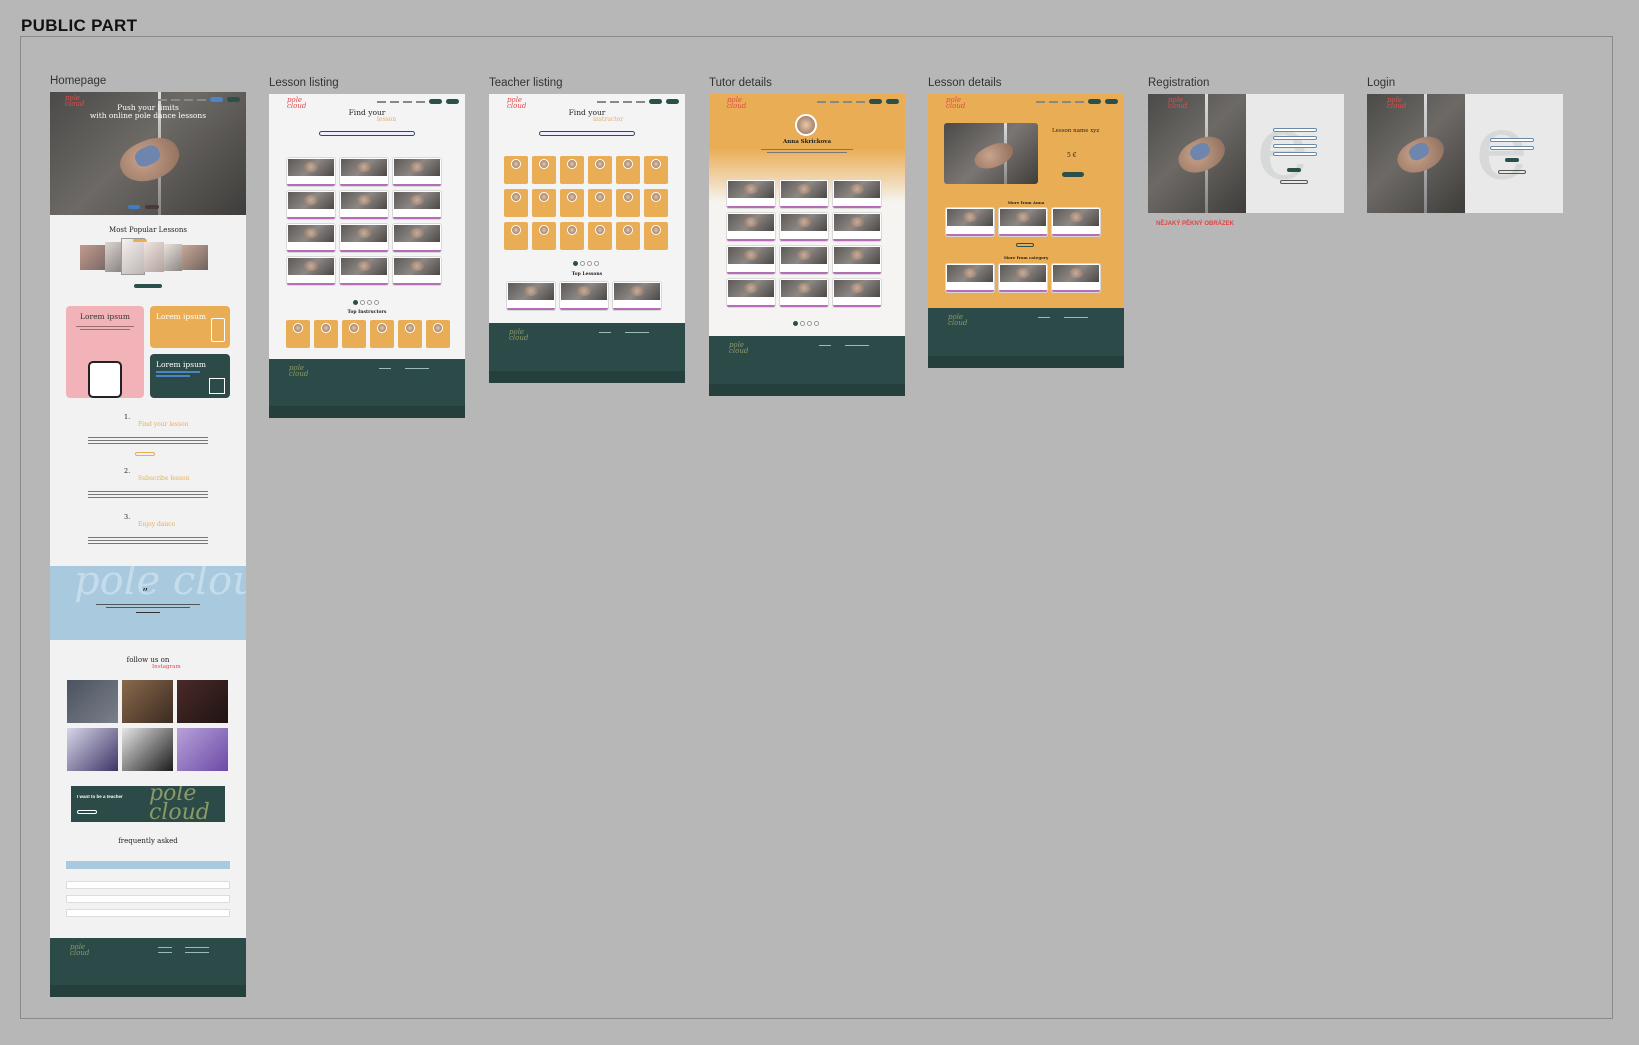 This screenshot has height=1045, width=1639. Describe the element at coordinates (1295, 130) in the screenshot. I see `name-field` at that location.